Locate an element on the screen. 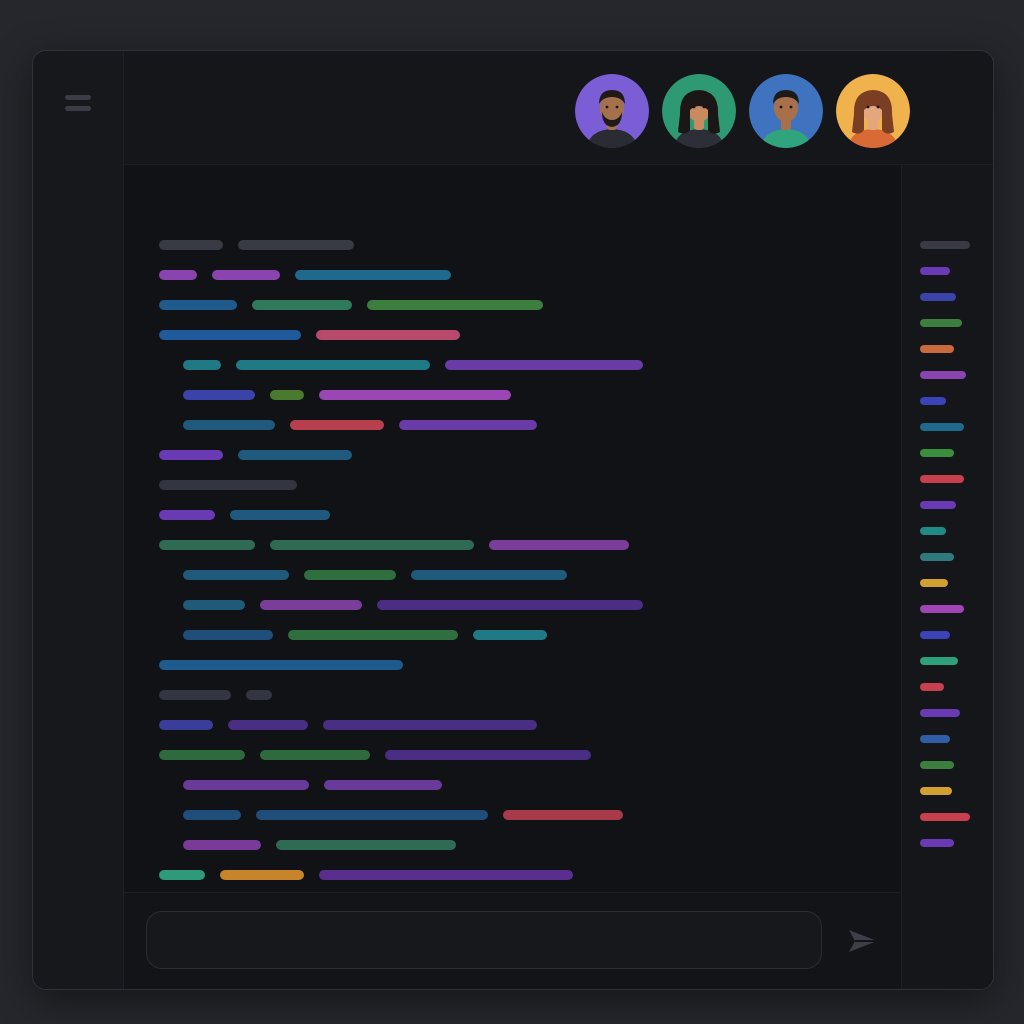  message-input is located at coordinates (484, 940).